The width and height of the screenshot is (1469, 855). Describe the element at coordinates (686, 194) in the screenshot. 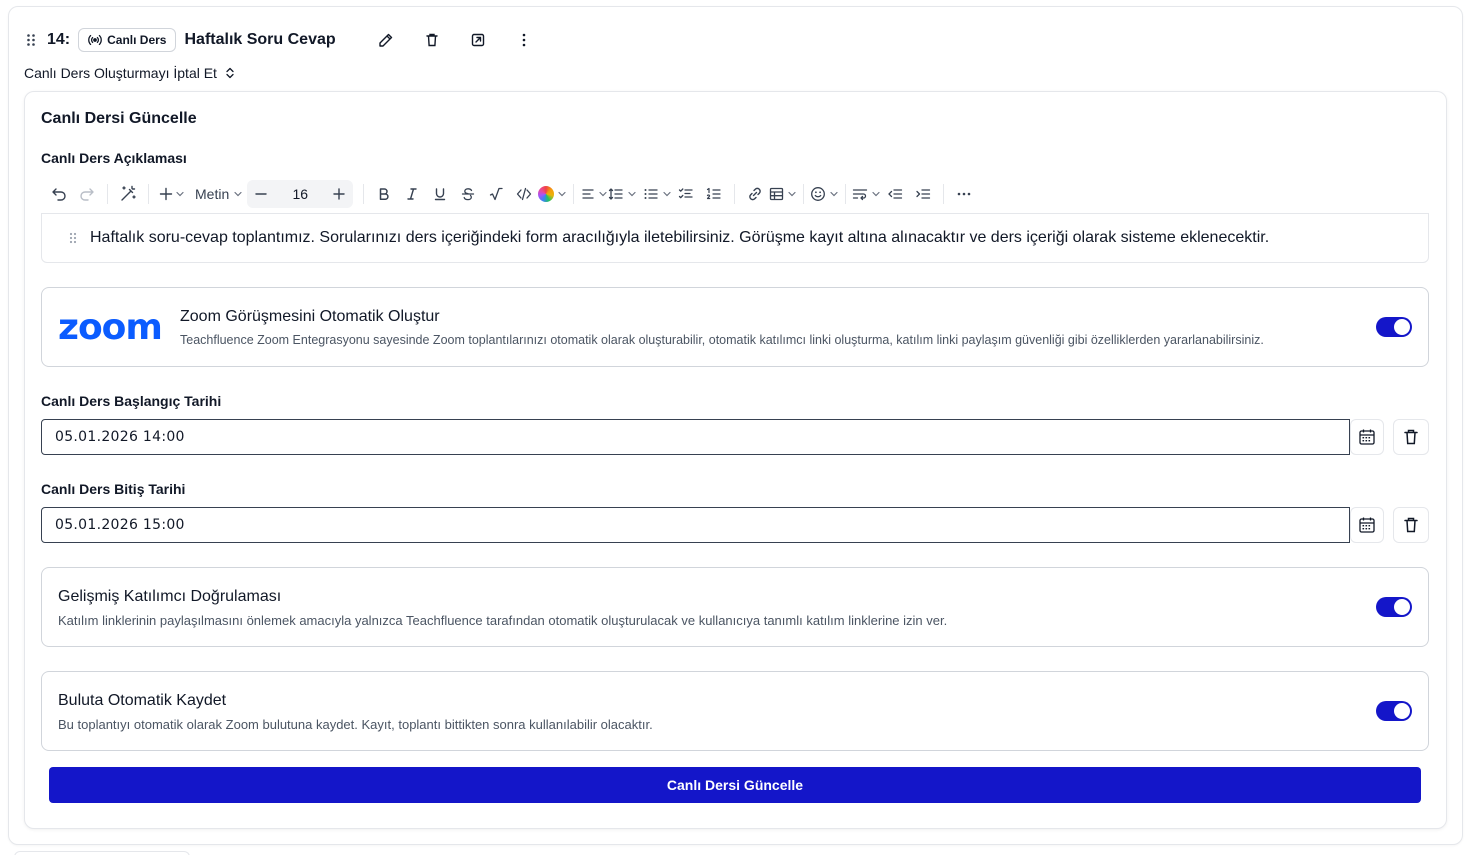

I see `checklist-icon` at that location.